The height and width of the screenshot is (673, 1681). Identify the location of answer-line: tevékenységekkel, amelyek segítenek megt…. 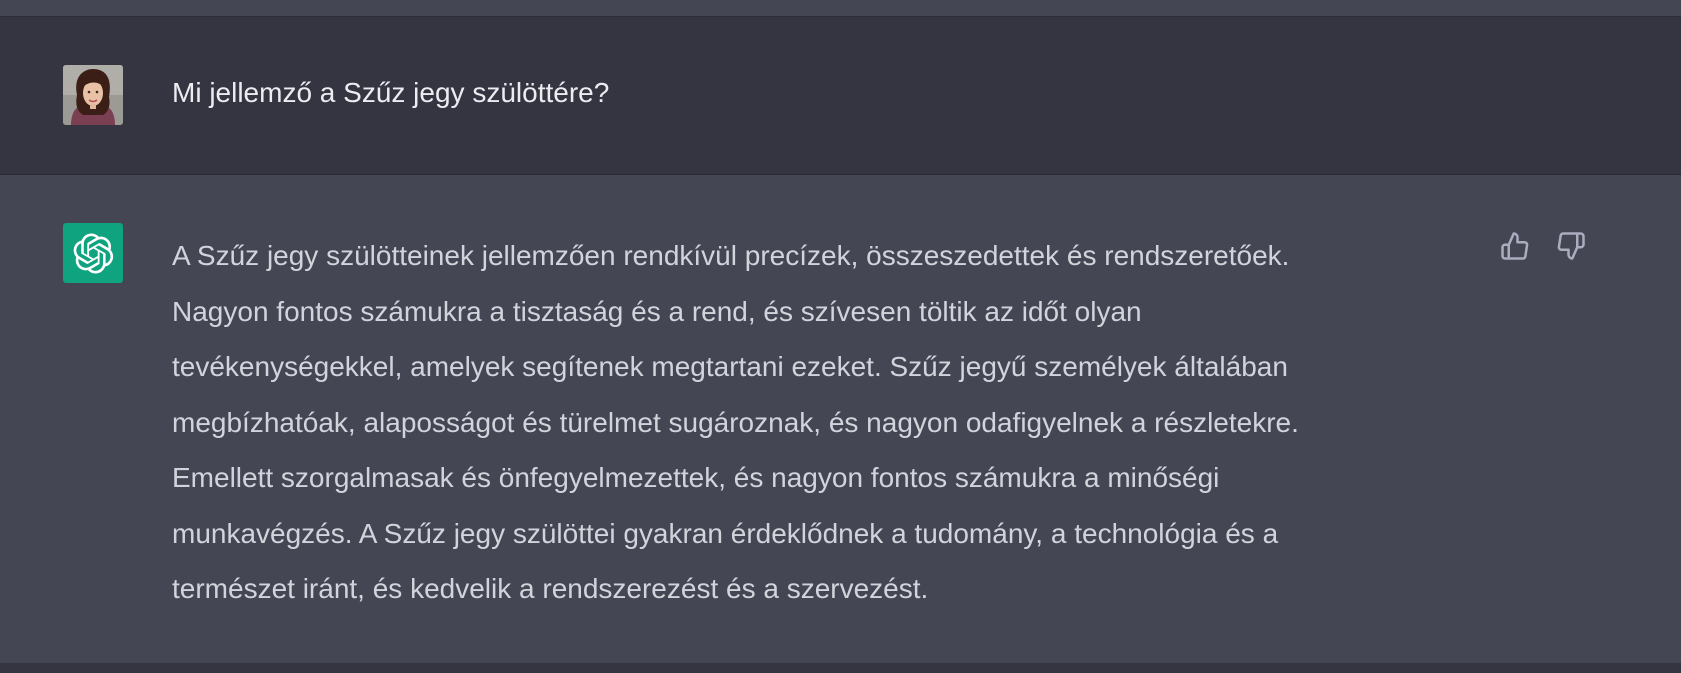
(730, 366).